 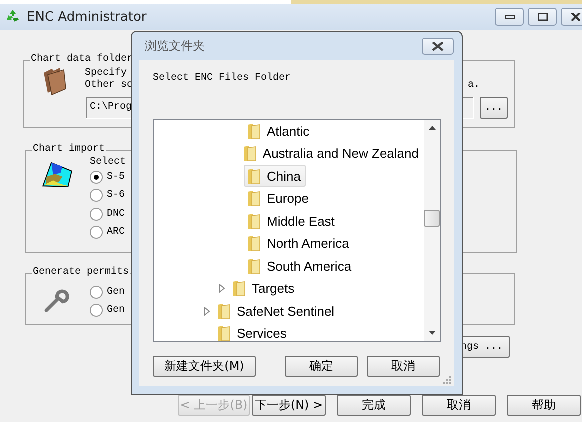 What do you see at coordinates (222, 79) in the screenshot?
I see `prompt-text: Select ENC Files Folder` at bounding box center [222, 79].